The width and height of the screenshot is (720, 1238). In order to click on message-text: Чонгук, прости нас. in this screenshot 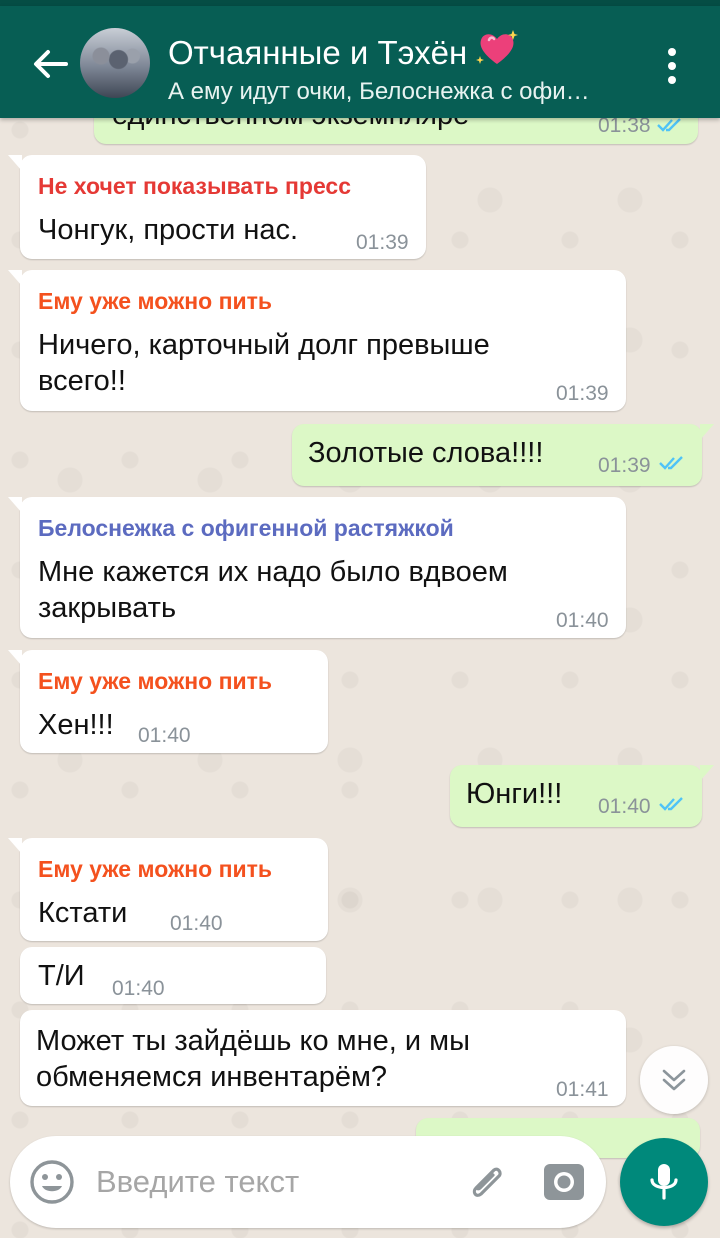, I will do `click(168, 230)`.